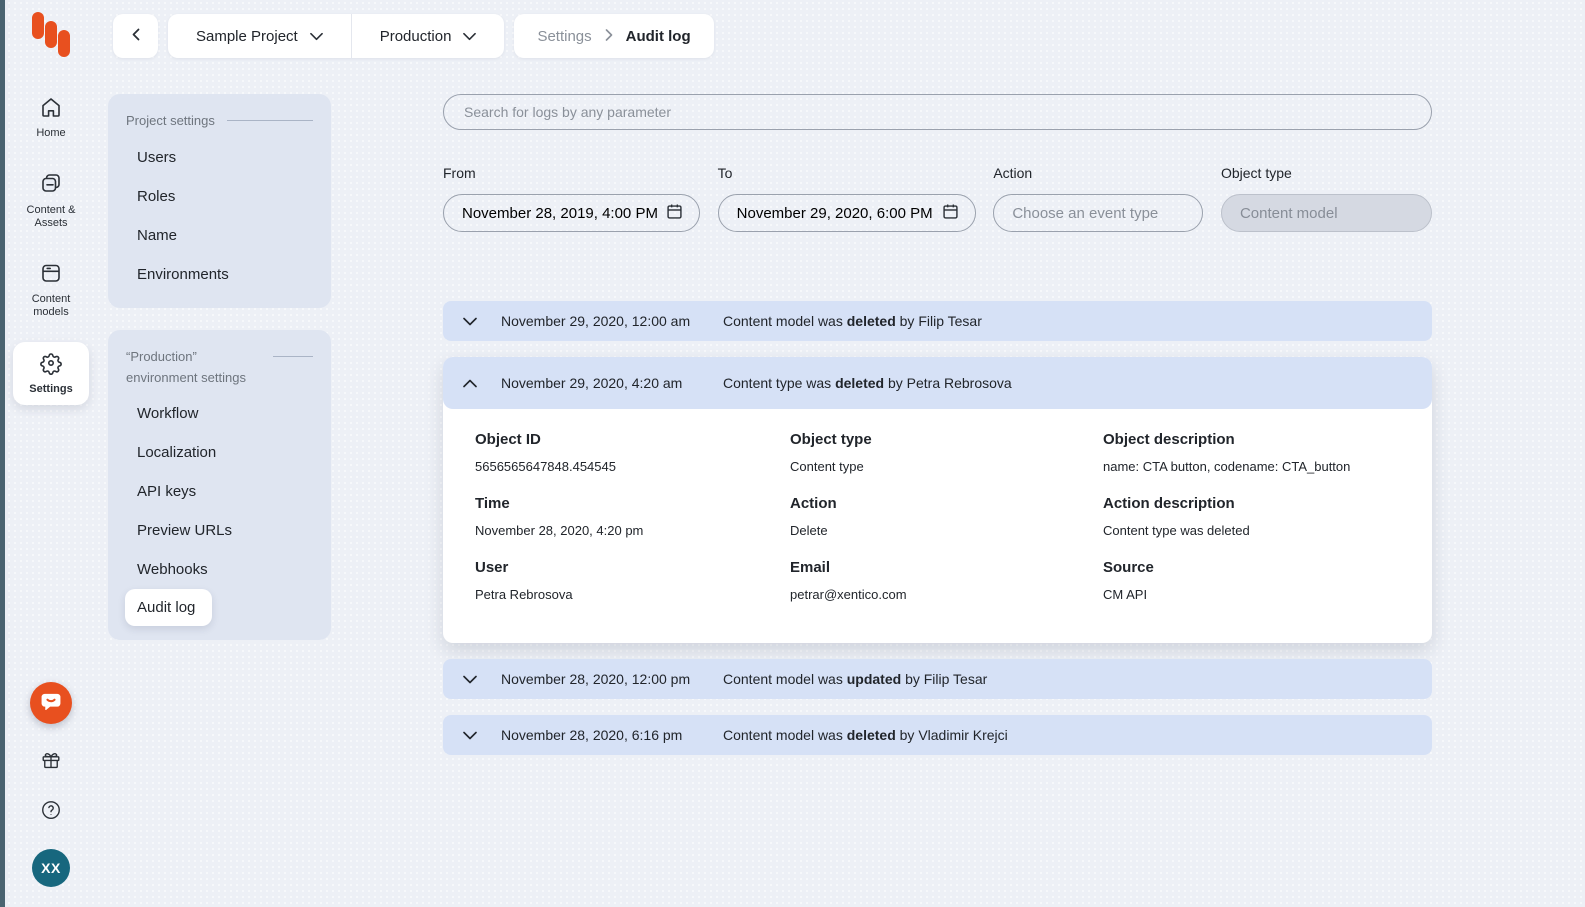 The width and height of the screenshot is (1585, 907). I want to click on breadcrumb: Settings Audit log, so click(614, 36).